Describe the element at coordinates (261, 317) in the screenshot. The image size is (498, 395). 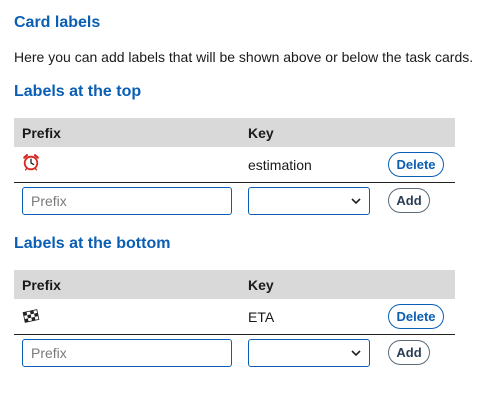
I see `bottom-row-key: ETA` at that location.